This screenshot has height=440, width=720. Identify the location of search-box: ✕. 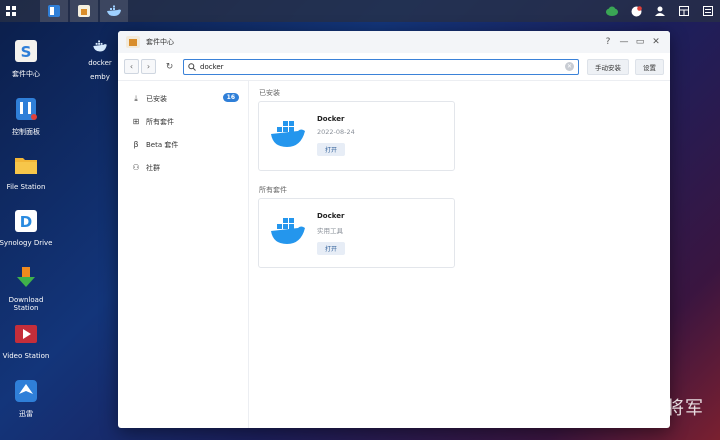
(381, 66).